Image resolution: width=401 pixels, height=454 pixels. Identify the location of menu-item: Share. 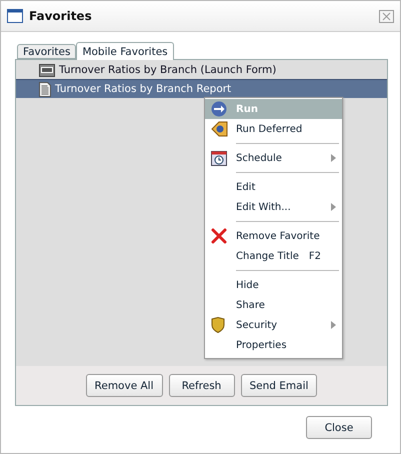
(273, 305).